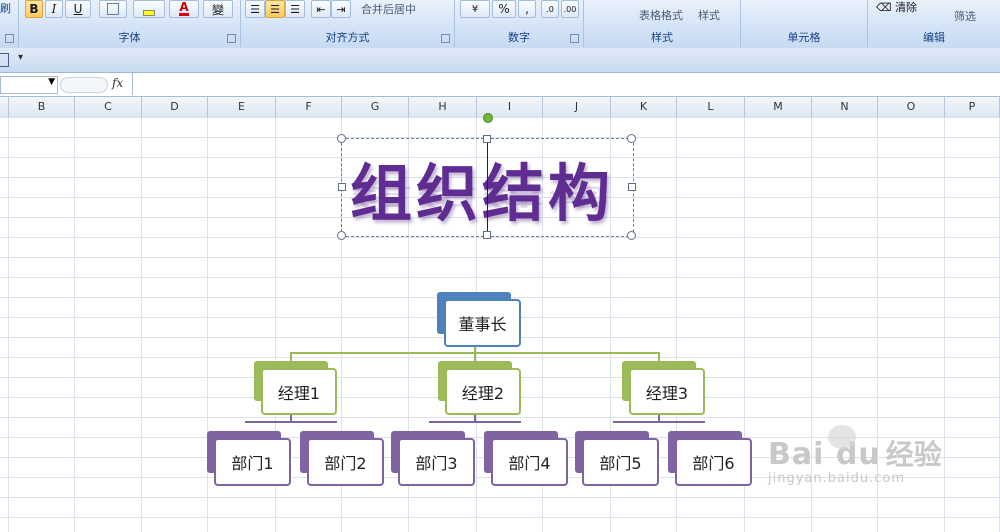 The width and height of the screenshot is (1000, 532). I want to click on font-color-icon: A, so click(184, 8).